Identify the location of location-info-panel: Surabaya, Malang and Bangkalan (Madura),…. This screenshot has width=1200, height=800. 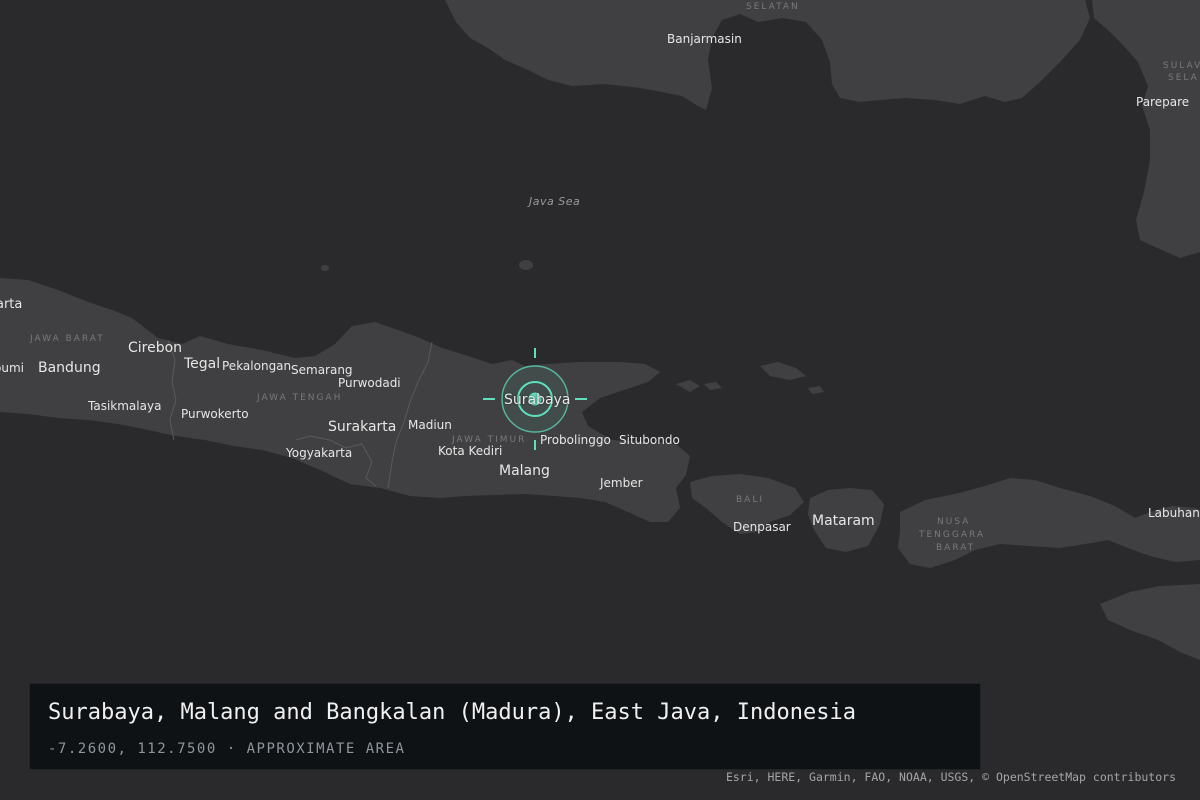
(505, 726).